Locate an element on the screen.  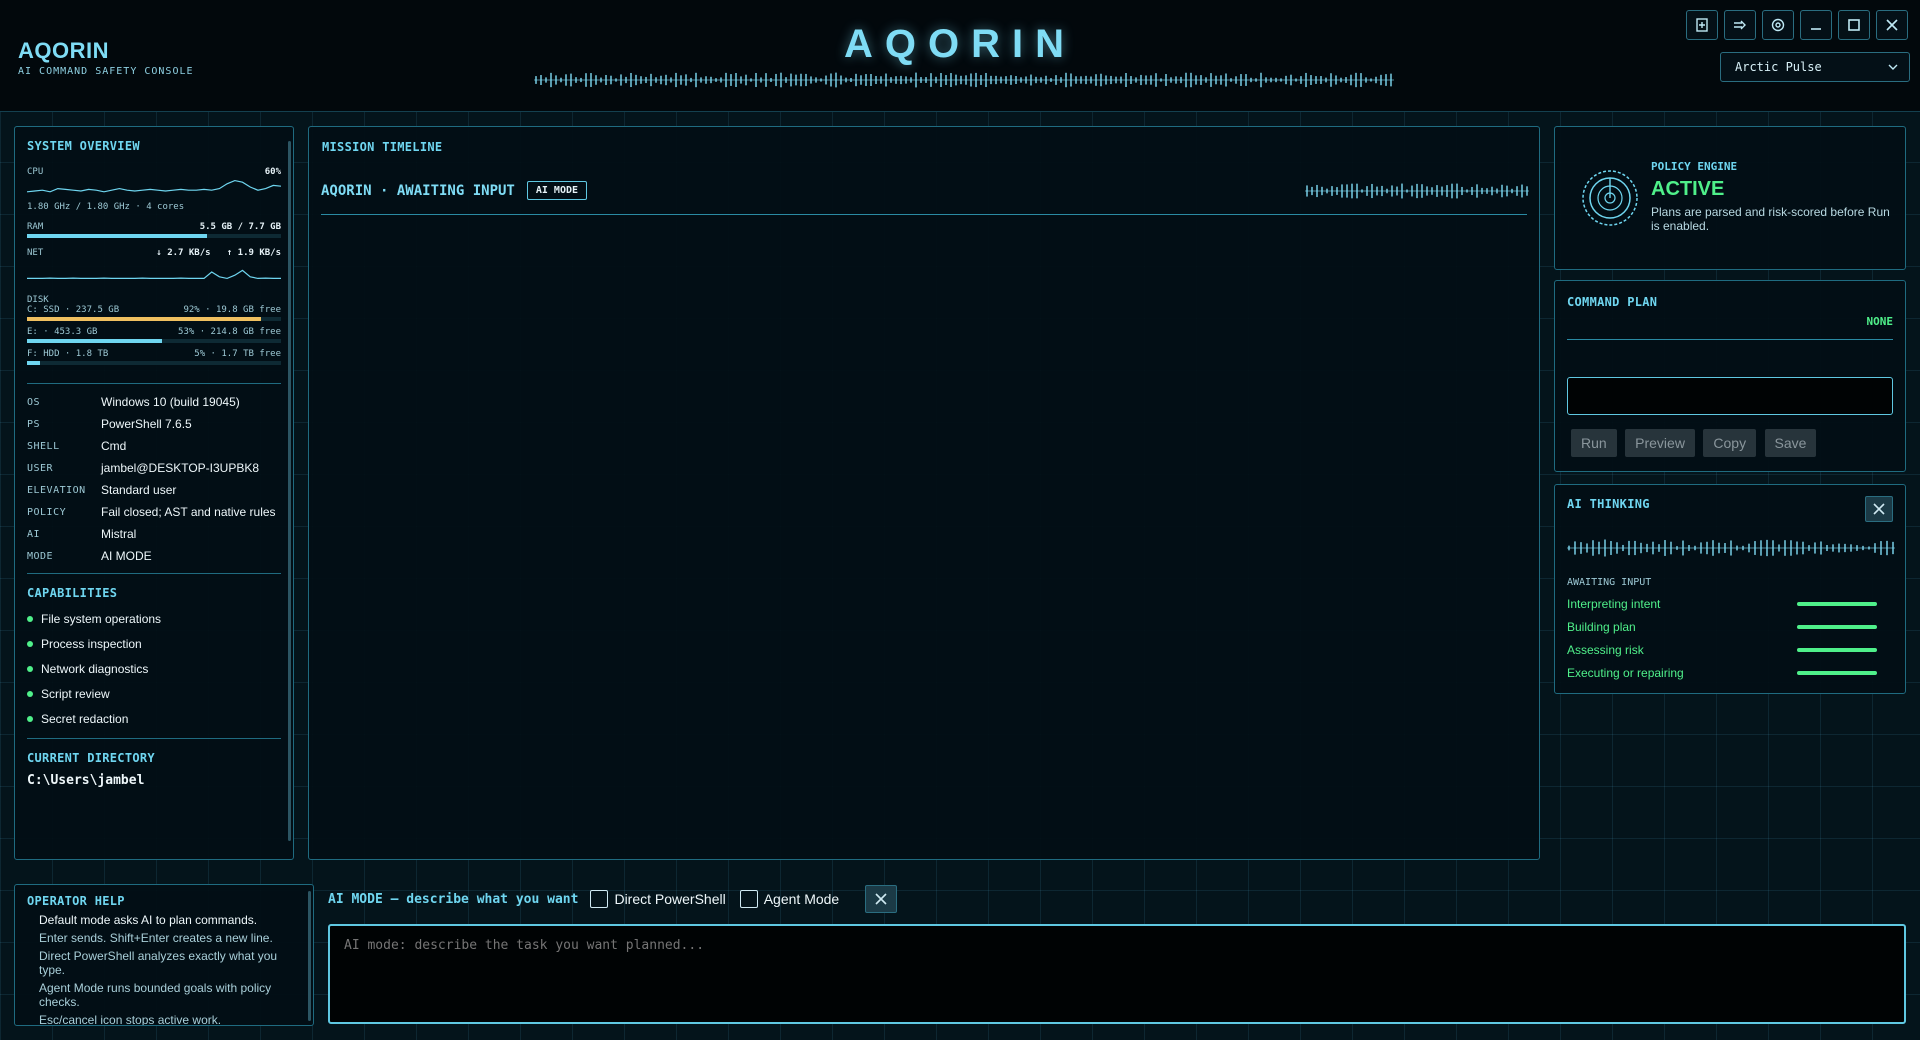
net-down: ↓ 2.7 KB/s is located at coordinates (183, 253).